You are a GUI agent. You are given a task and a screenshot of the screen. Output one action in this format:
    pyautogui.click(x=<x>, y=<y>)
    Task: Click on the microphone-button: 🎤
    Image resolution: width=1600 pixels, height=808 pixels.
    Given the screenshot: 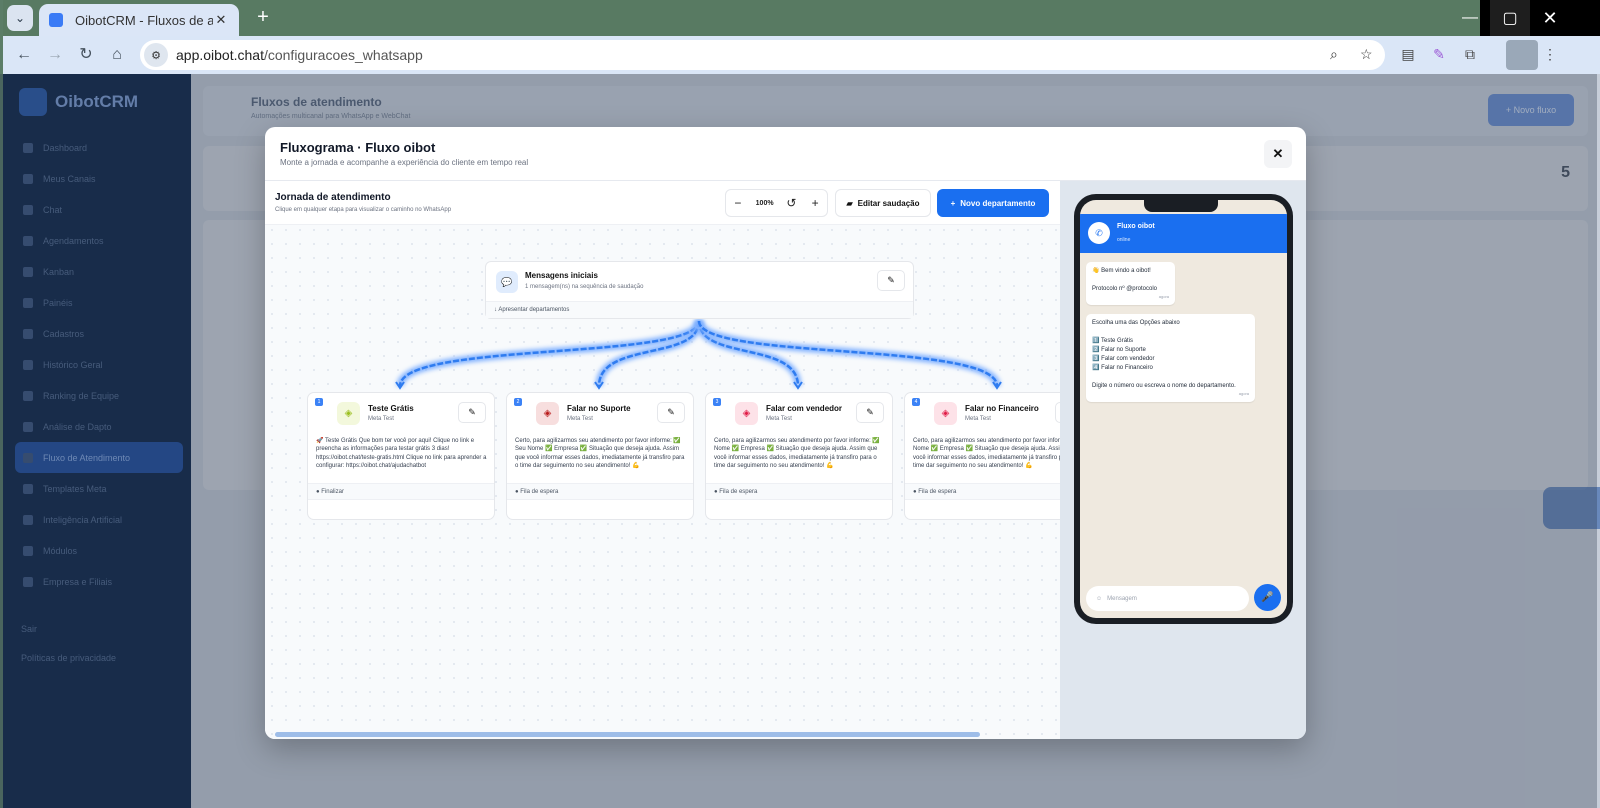 What is the action you would take?
    pyautogui.click(x=1267, y=597)
    